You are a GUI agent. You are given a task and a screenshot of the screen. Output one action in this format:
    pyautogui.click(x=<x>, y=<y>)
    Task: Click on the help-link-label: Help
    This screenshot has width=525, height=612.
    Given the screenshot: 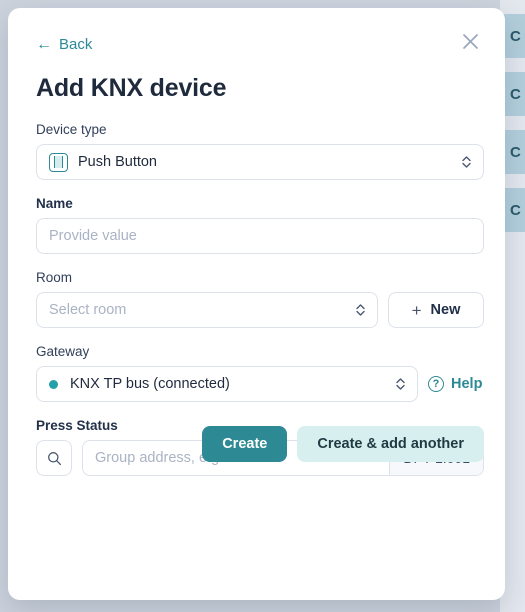 What is the action you would take?
    pyautogui.click(x=467, y=384)
    